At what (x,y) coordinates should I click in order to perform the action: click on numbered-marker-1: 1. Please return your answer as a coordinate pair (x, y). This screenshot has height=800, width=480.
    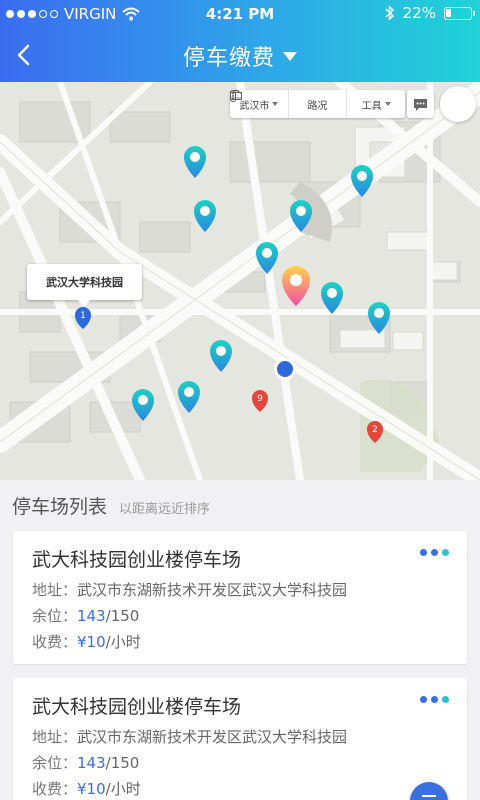
    Looking at the image, I should click on (83, 318).